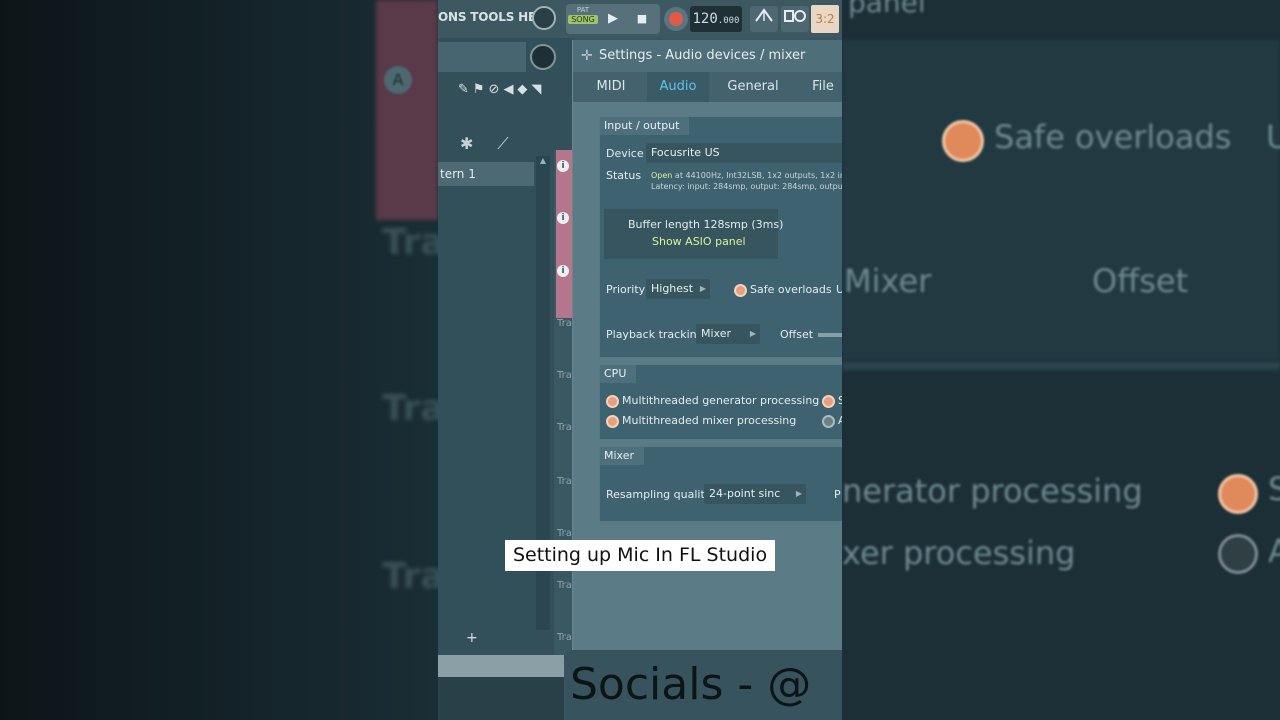  What do you see at coordinates (1140, 281) in the screenshot?
I see `blurred-offset: Offset` at bounding box center [1140, 281].